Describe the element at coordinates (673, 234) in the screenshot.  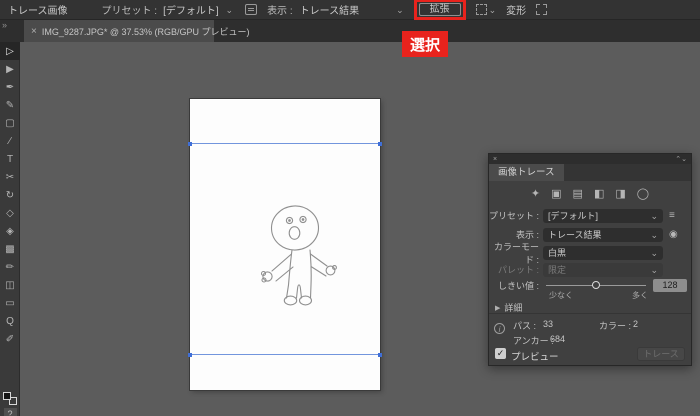
I see `eye-icon: ◉` at that location.